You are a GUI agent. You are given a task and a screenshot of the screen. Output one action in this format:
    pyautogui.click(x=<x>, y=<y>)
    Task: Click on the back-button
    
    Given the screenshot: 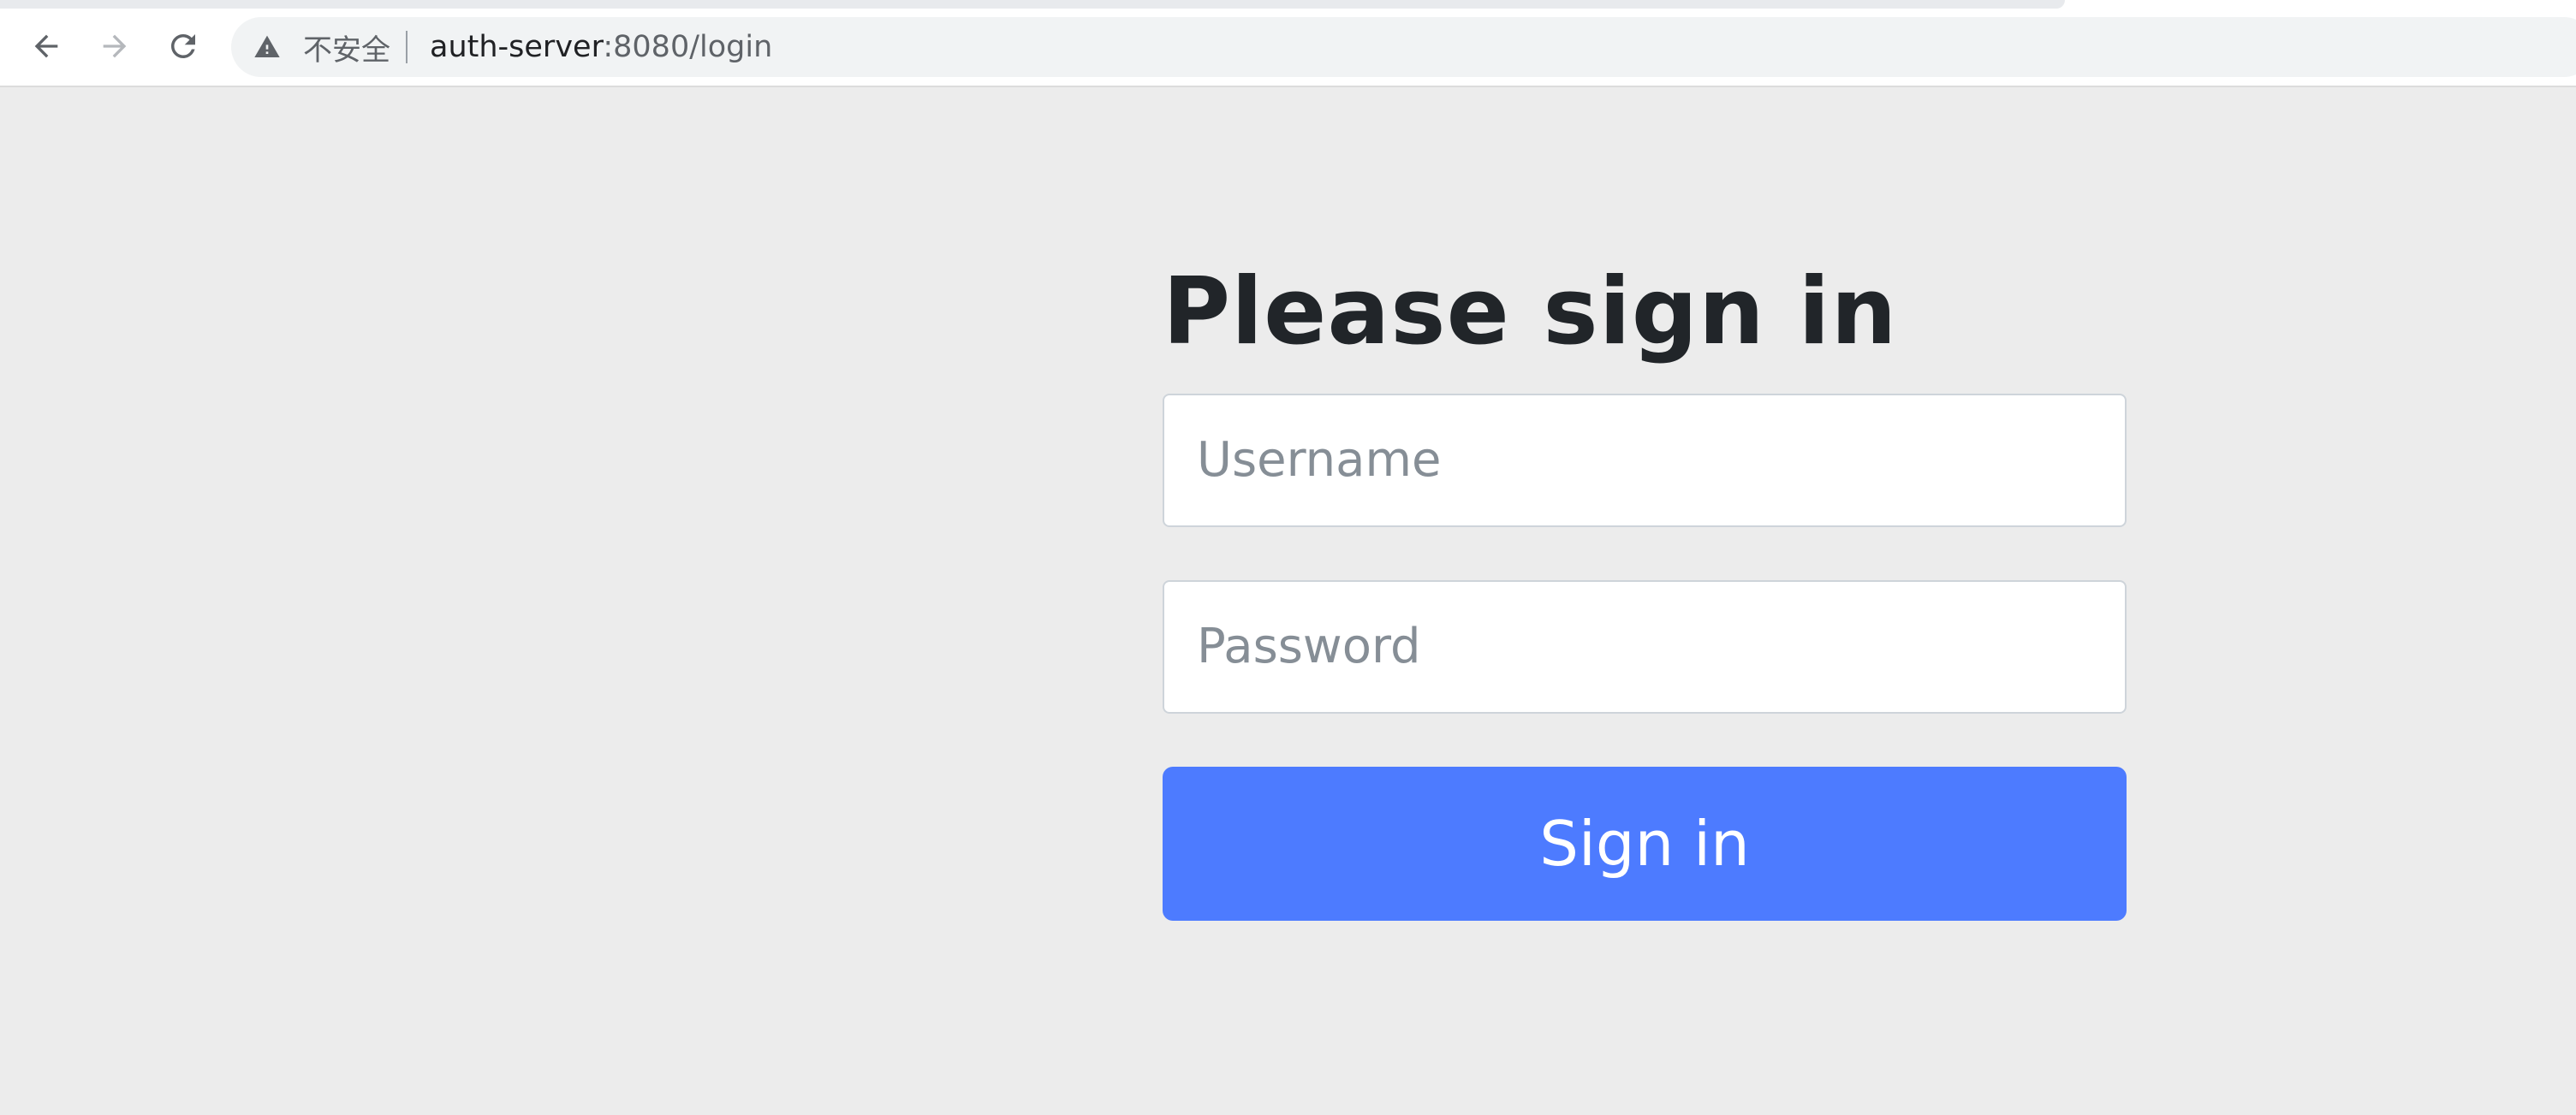 What is the action you would take?
    pyautogui.click(x=46, y=46)
    